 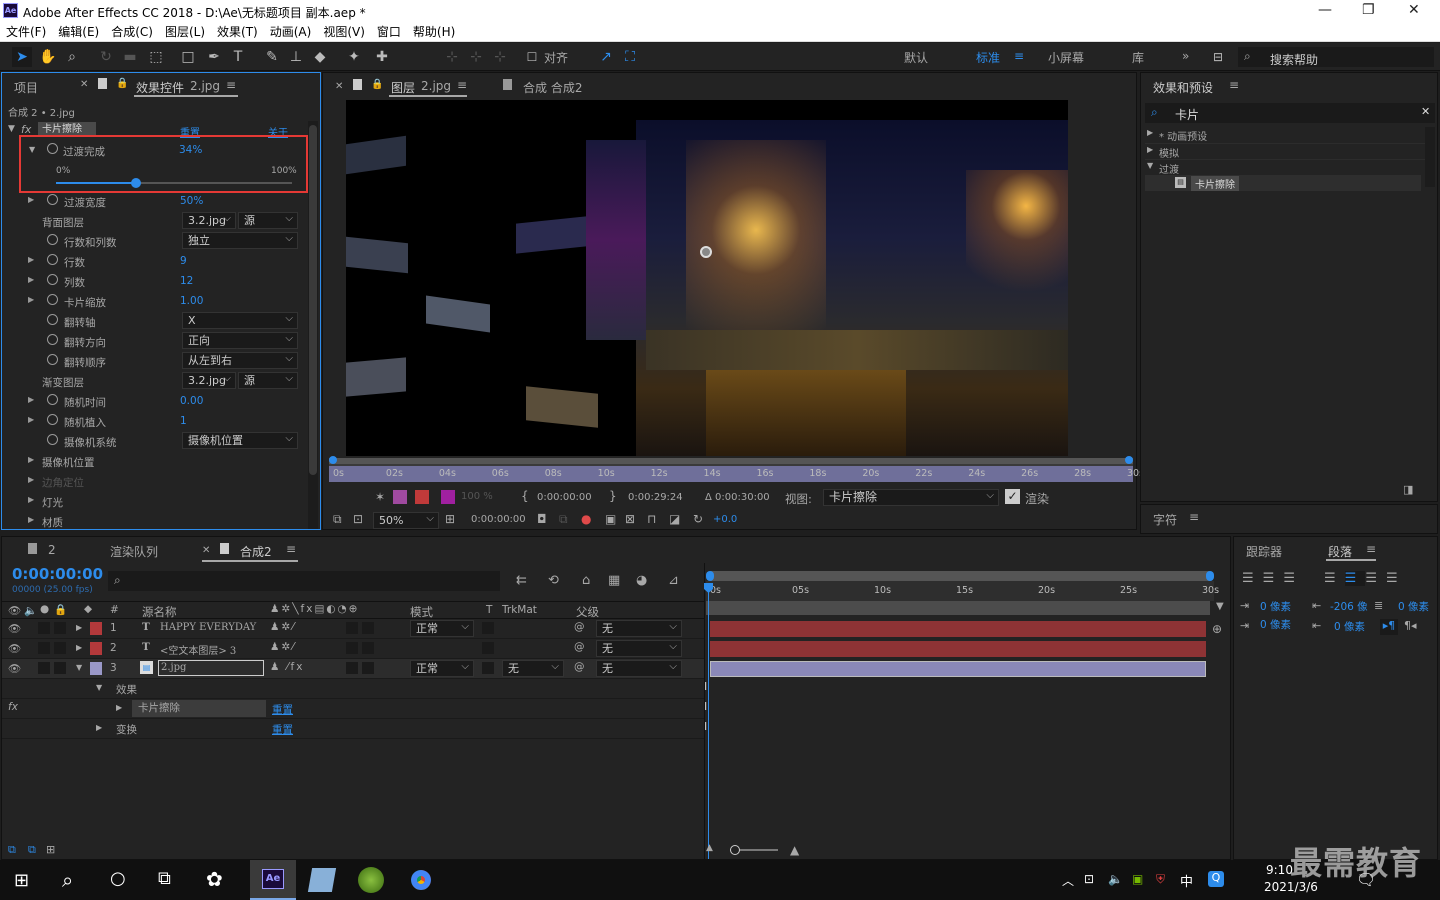 What do you see at coordinates (132, 32) in the screenshot?
I see `menu-composition: 合成(C)` at bounding box center [132, 32].